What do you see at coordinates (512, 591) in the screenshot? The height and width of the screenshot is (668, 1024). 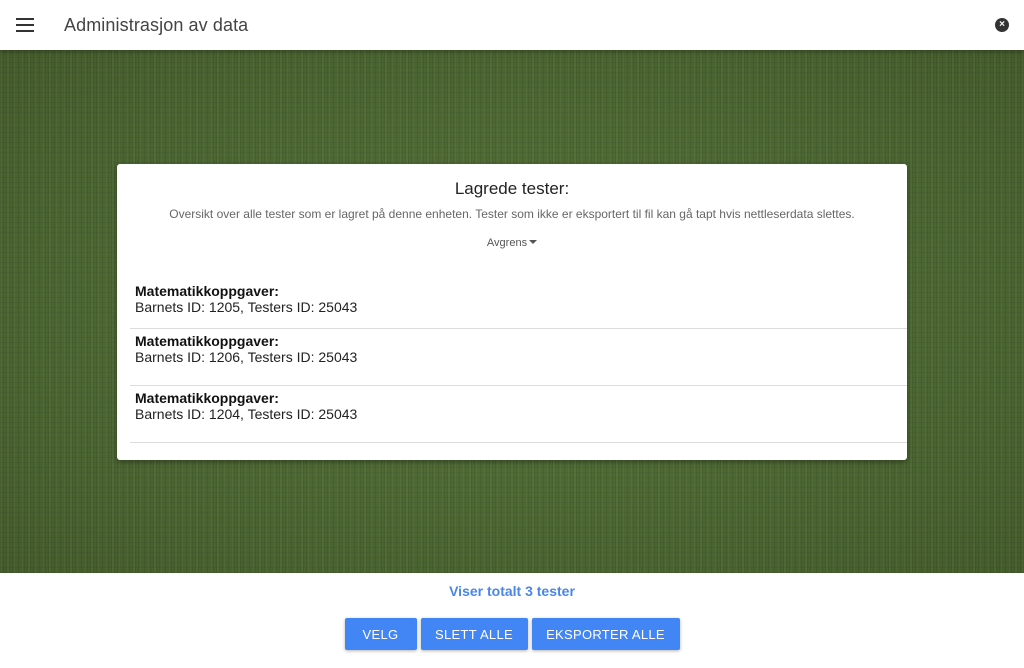 I see `total-count-text: Viser totalt 3 tester` at bounding box center [512, 591].